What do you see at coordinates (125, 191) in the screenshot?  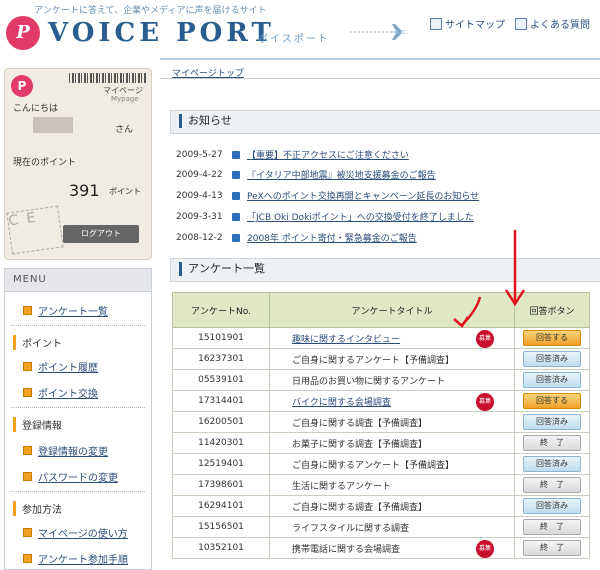 I see `points-unit: ポイント` at bounding box center [125, 191].